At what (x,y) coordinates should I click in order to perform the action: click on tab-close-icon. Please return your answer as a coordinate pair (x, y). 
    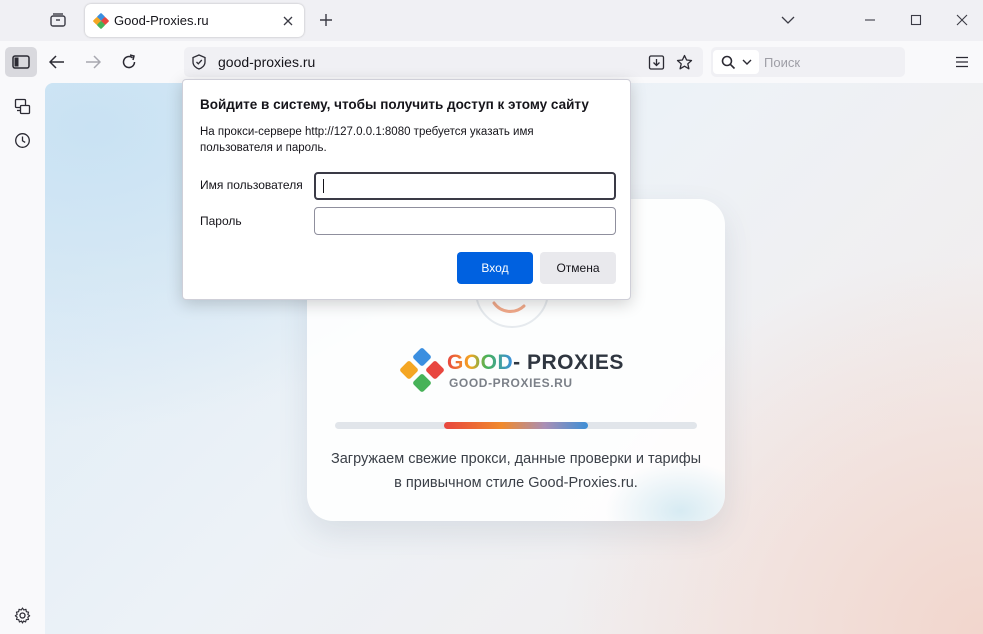
    Looking at the image, I should click on (287, 20).